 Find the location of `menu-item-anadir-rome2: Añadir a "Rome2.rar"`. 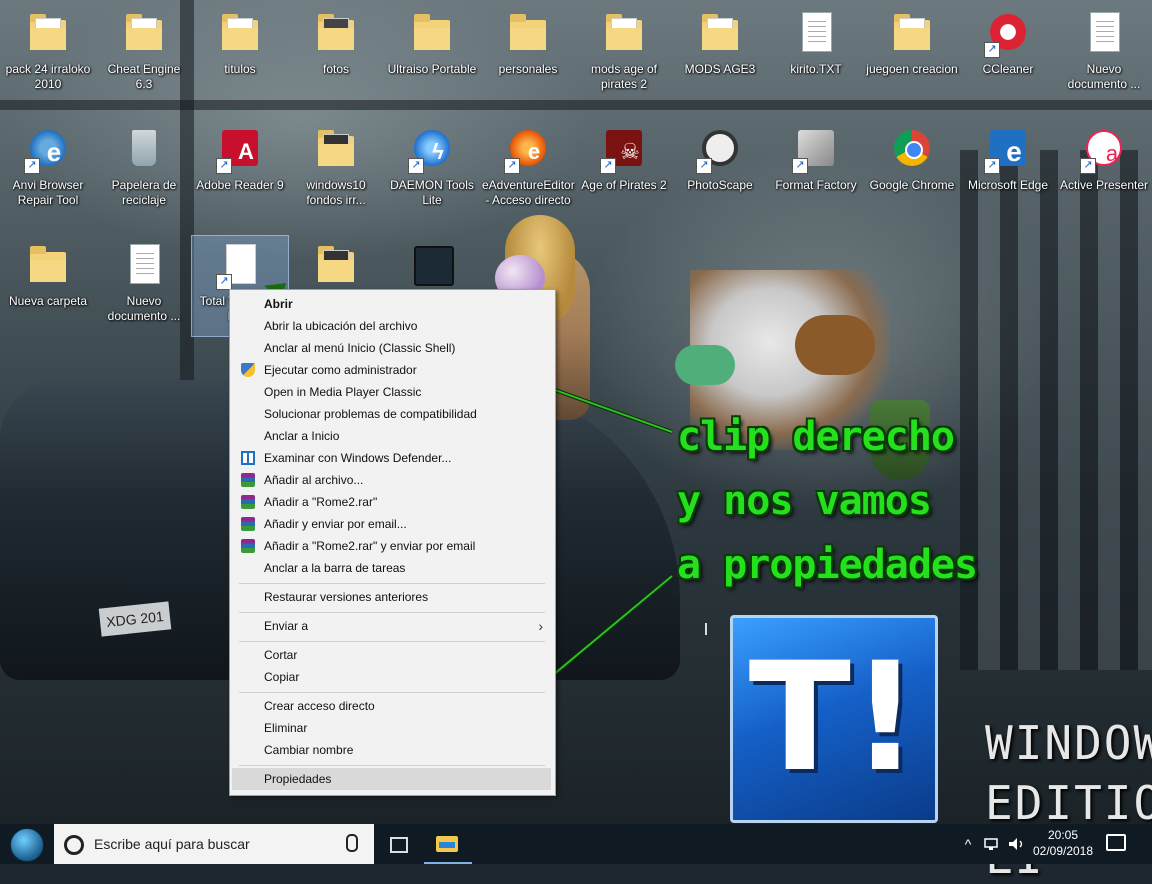

menu-item-anadir-rome2: Añadir a "Rome2.rar" is located at coordinates (391, 502).